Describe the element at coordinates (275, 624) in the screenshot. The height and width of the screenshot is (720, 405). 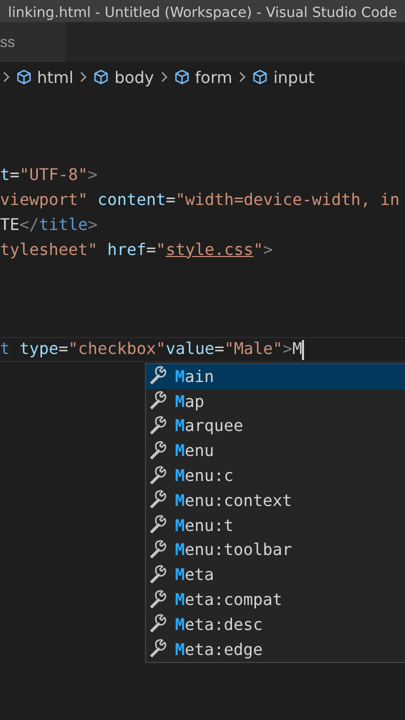
I see `suggestion-item: Meta:desc` at that location.